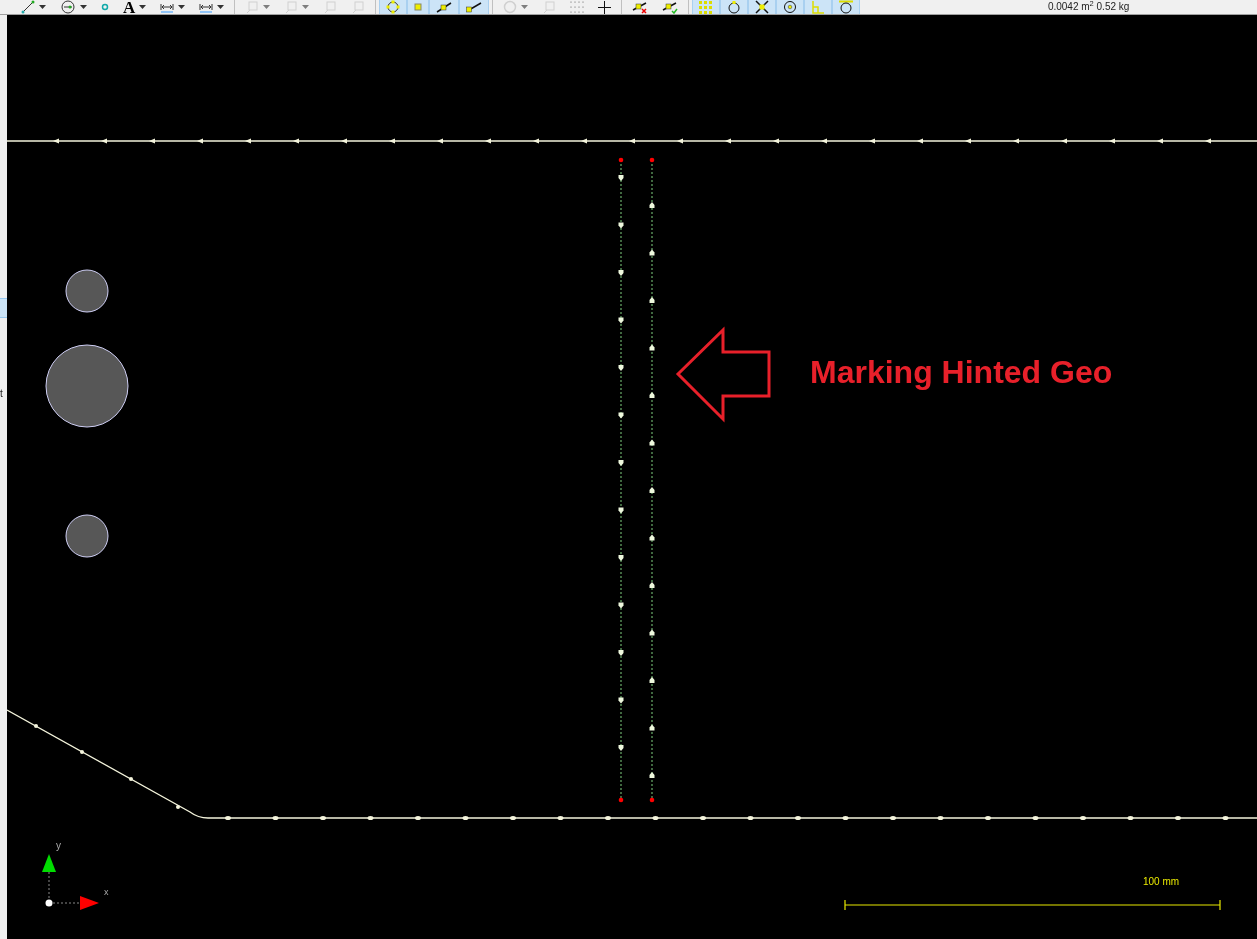 The image size is (1257, 939). I want to click on snap-point-icon, so click(418, 7).